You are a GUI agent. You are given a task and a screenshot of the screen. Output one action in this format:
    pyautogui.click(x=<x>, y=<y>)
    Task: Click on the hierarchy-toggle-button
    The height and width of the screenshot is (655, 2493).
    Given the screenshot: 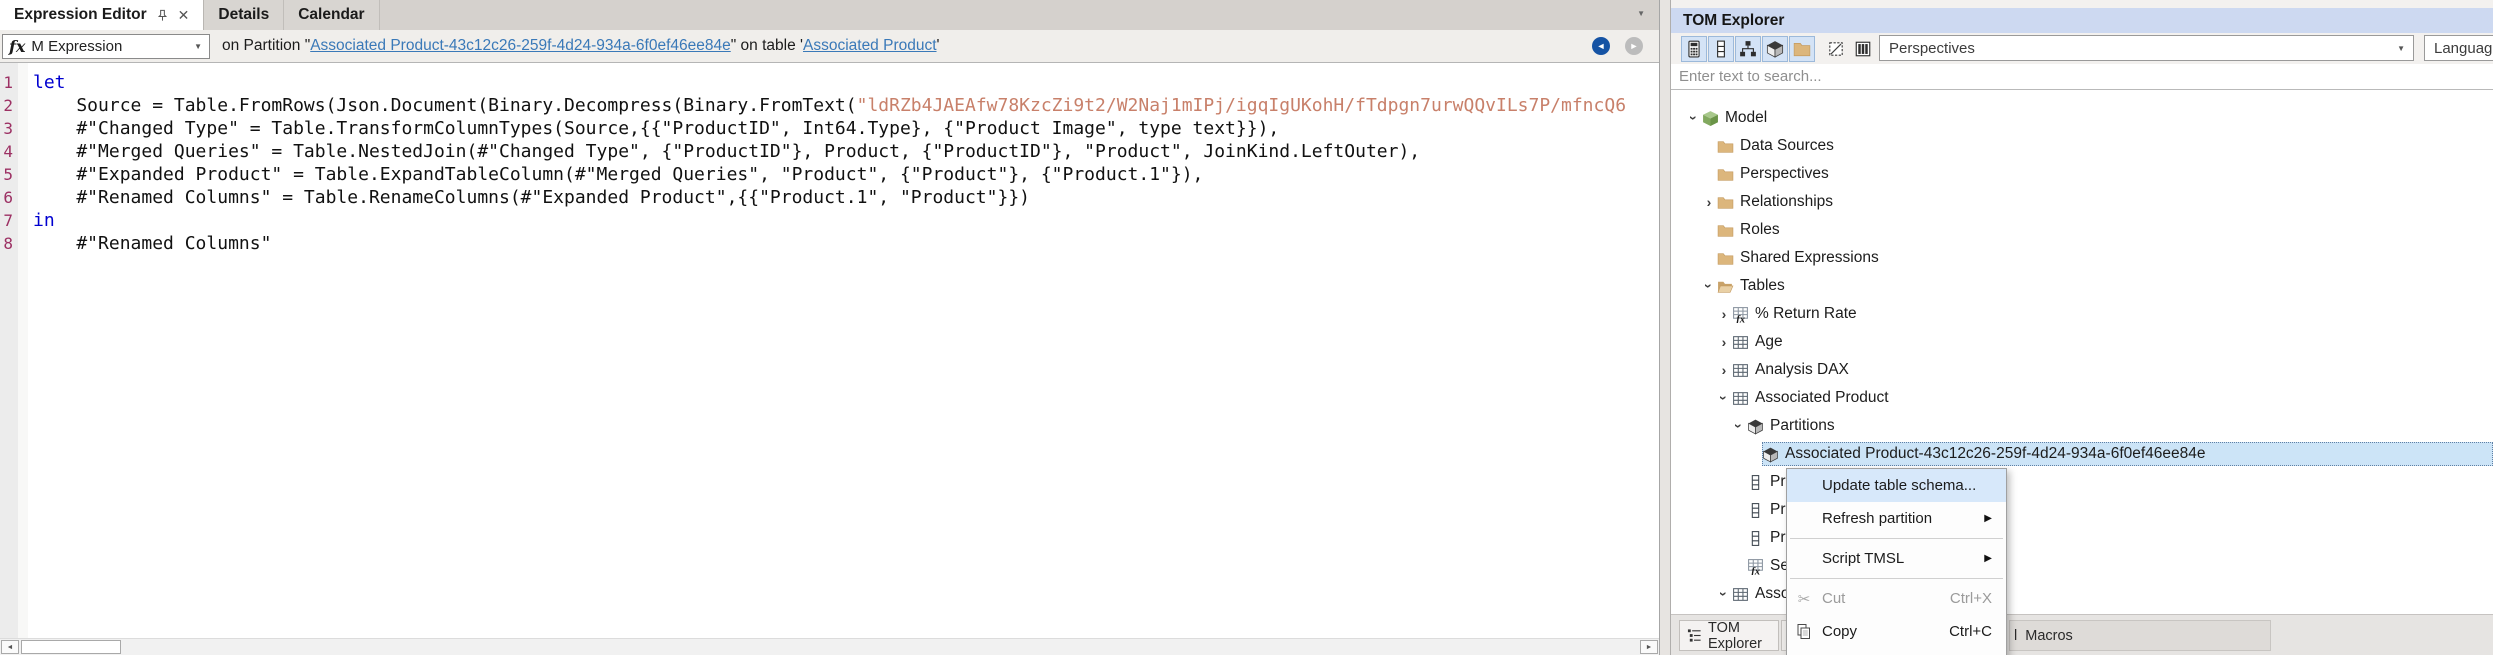 What is the action you would take?
    pyautogui.click(x=1748, y=48)
    